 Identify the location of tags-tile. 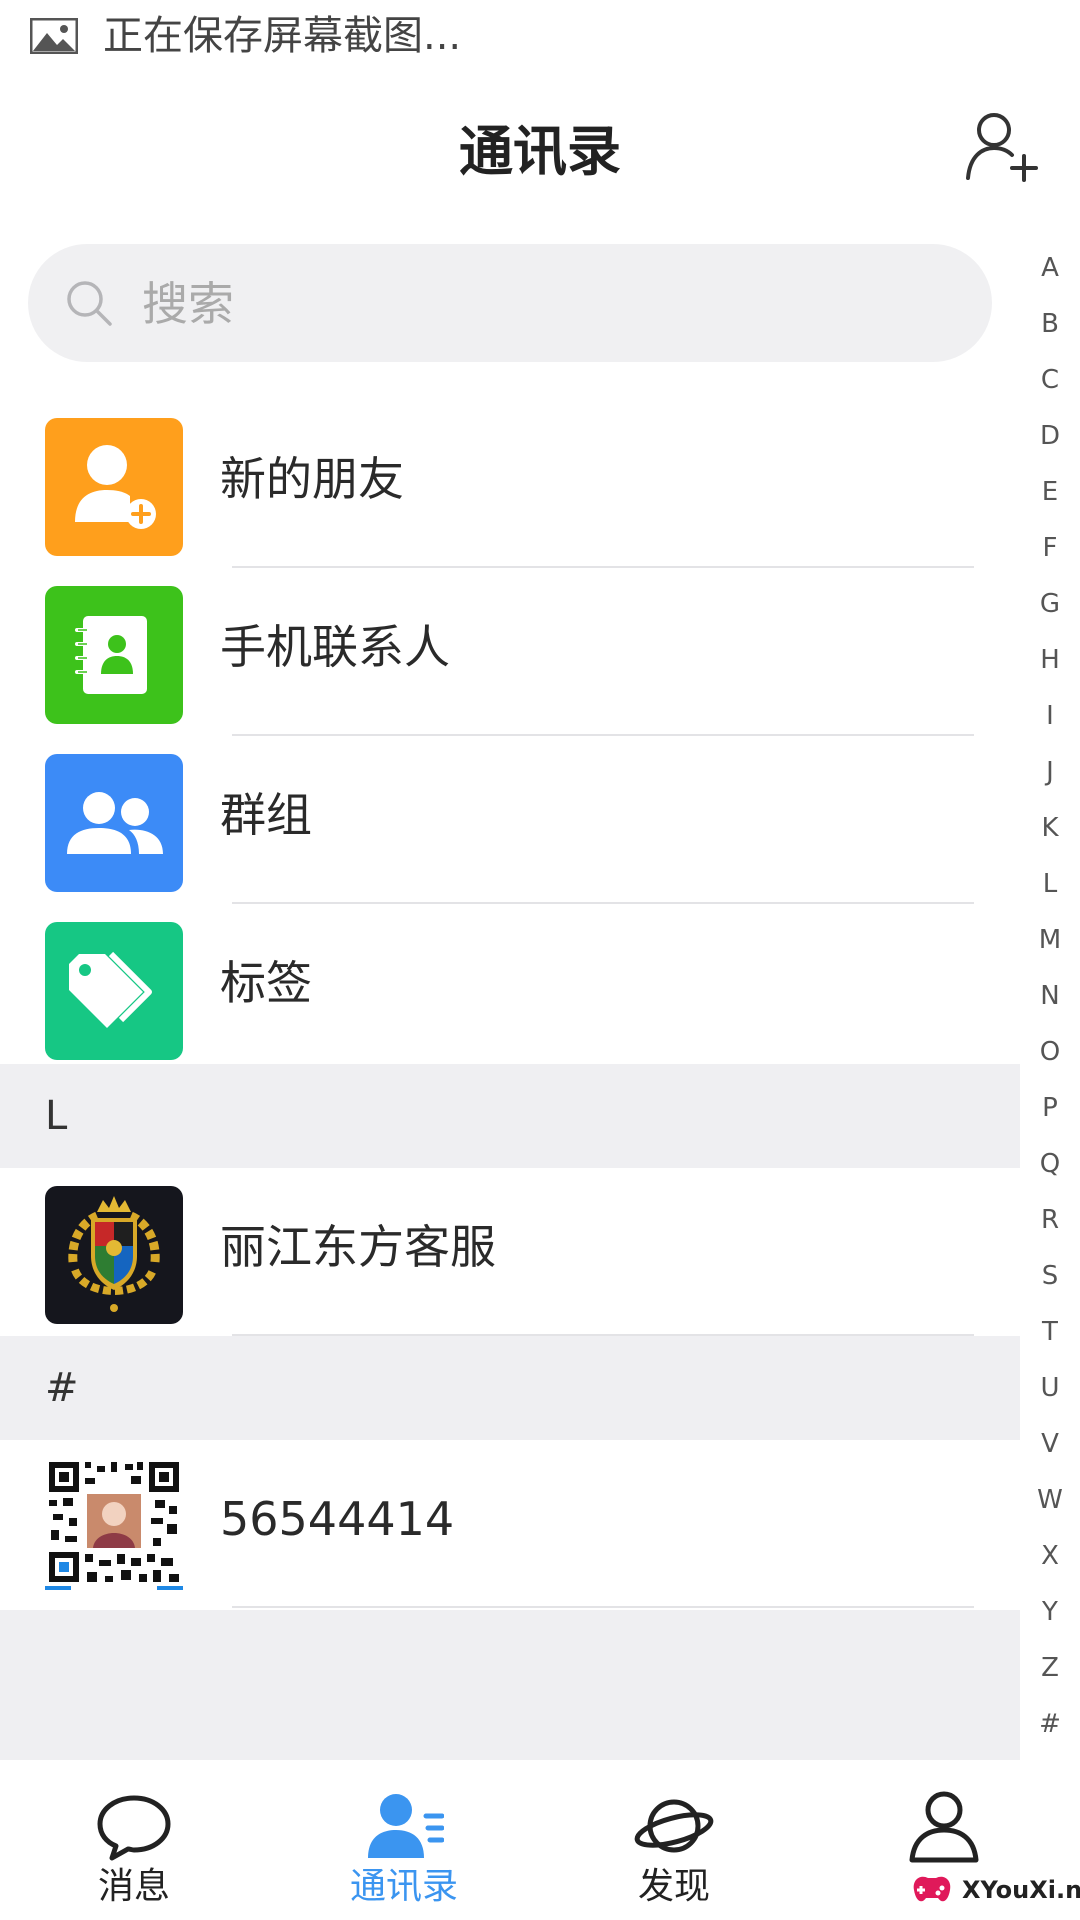
(114, 991).